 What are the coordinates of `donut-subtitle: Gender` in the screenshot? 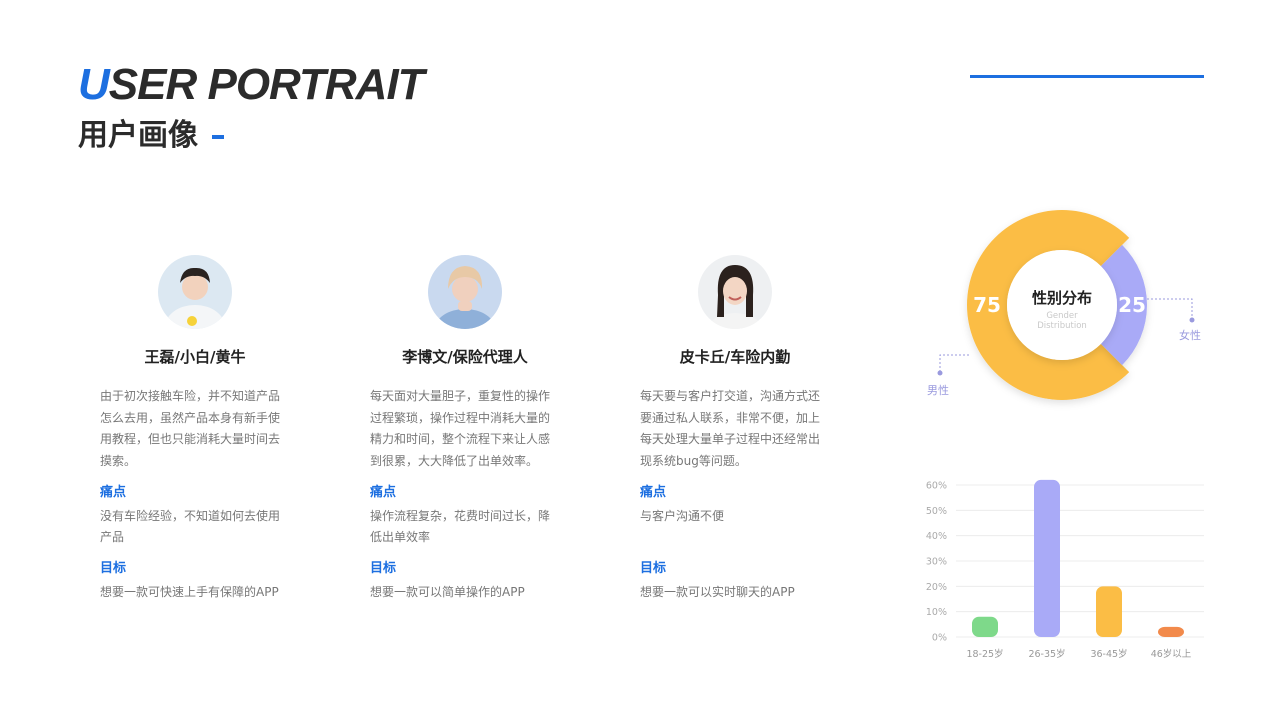 It's located at (1062, 316).